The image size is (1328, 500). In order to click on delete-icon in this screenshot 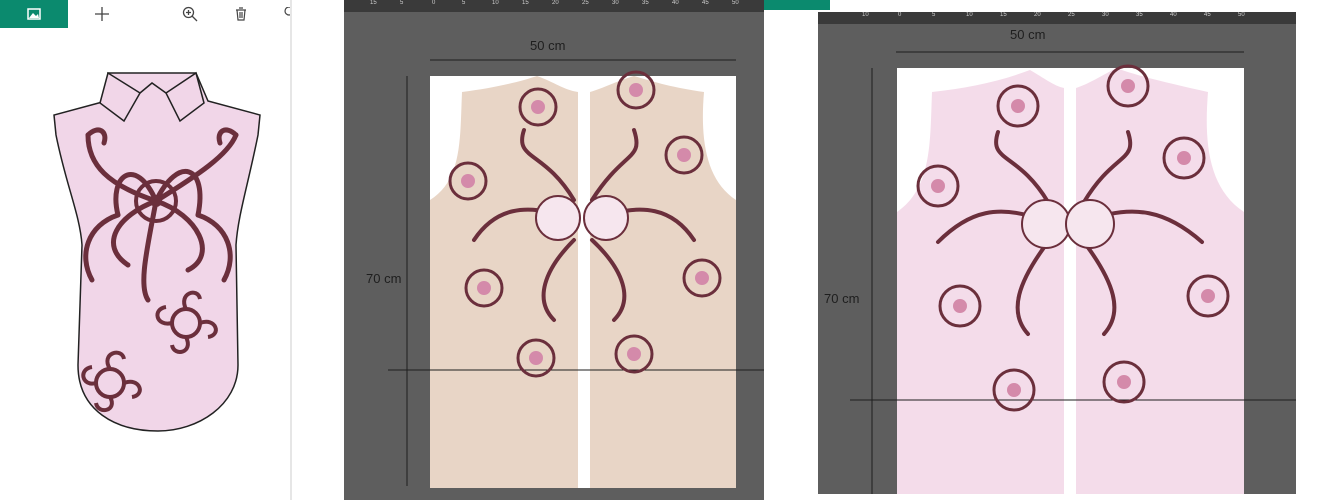, I will do `click(241, 14)`.